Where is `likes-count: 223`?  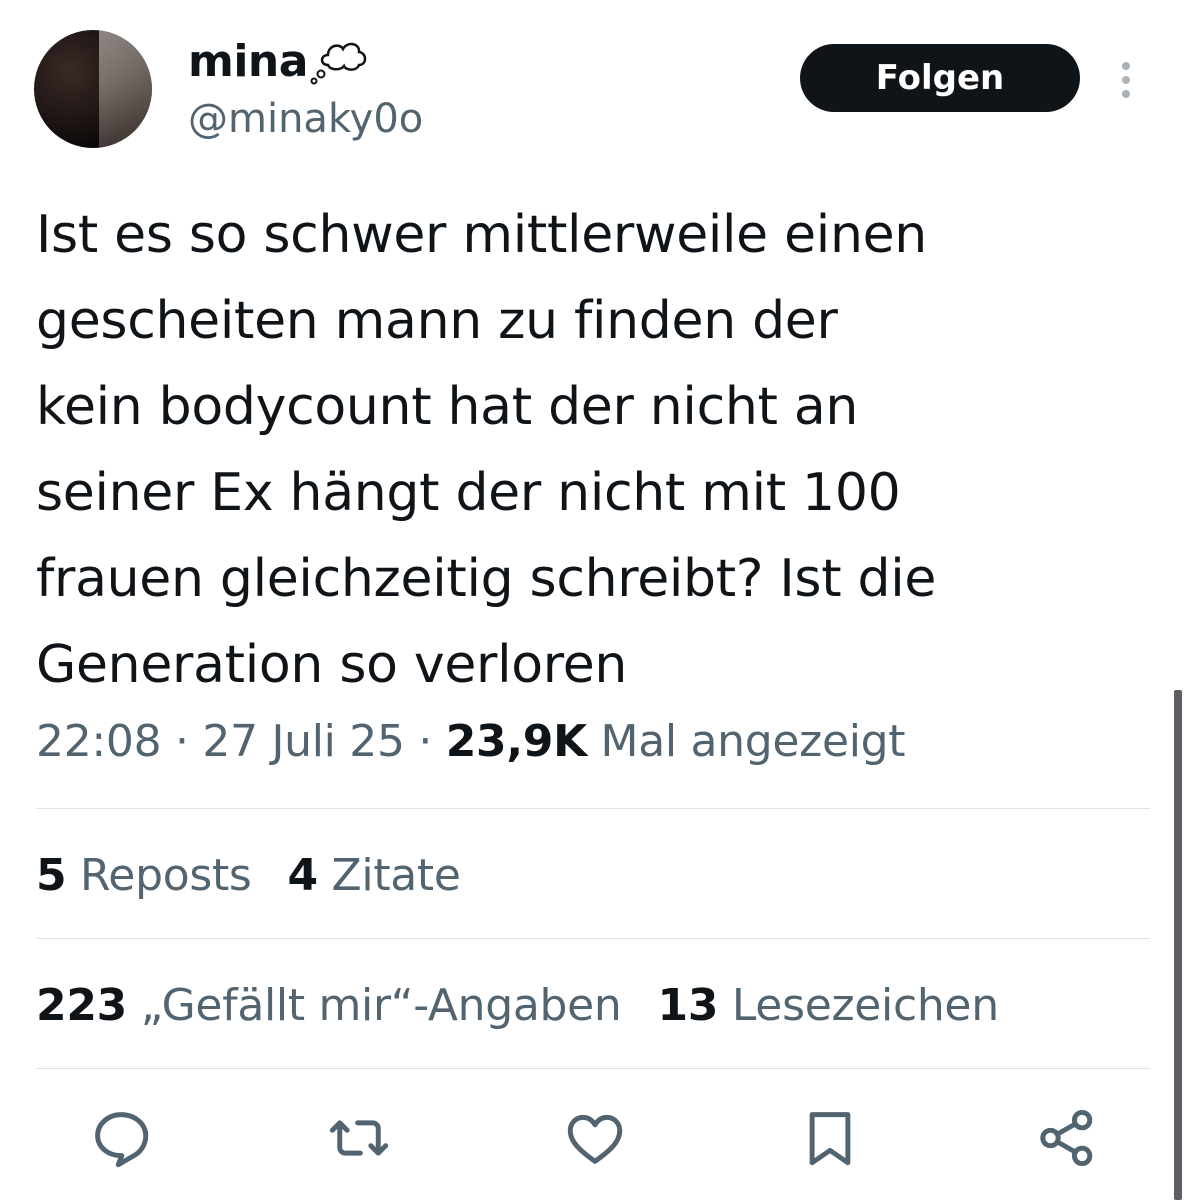 likes-count: 223 is located at coordinates (81, 1005).